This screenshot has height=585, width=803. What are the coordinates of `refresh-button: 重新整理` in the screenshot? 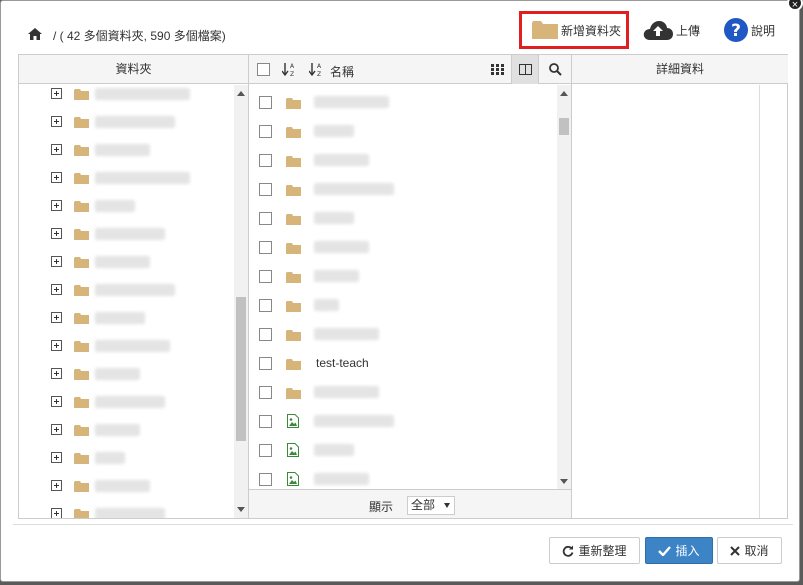 It's located at (594, 550).